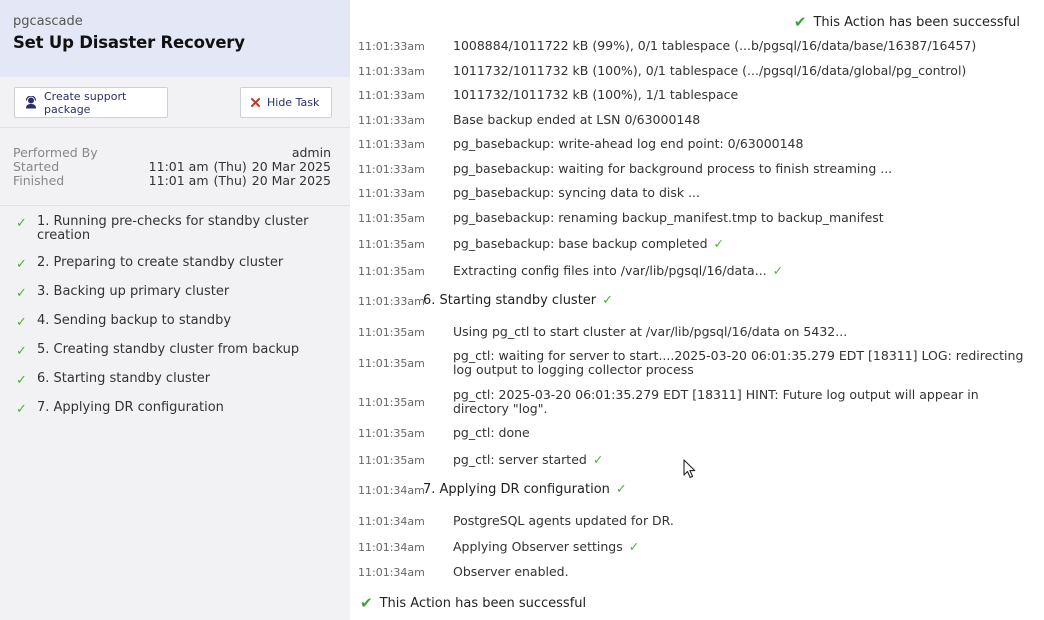 The height and width of the screenshot is (620, 1044). I want to click on started-value: 11:01 am (Thu) 20 Mar 2025, so click(237, 166).